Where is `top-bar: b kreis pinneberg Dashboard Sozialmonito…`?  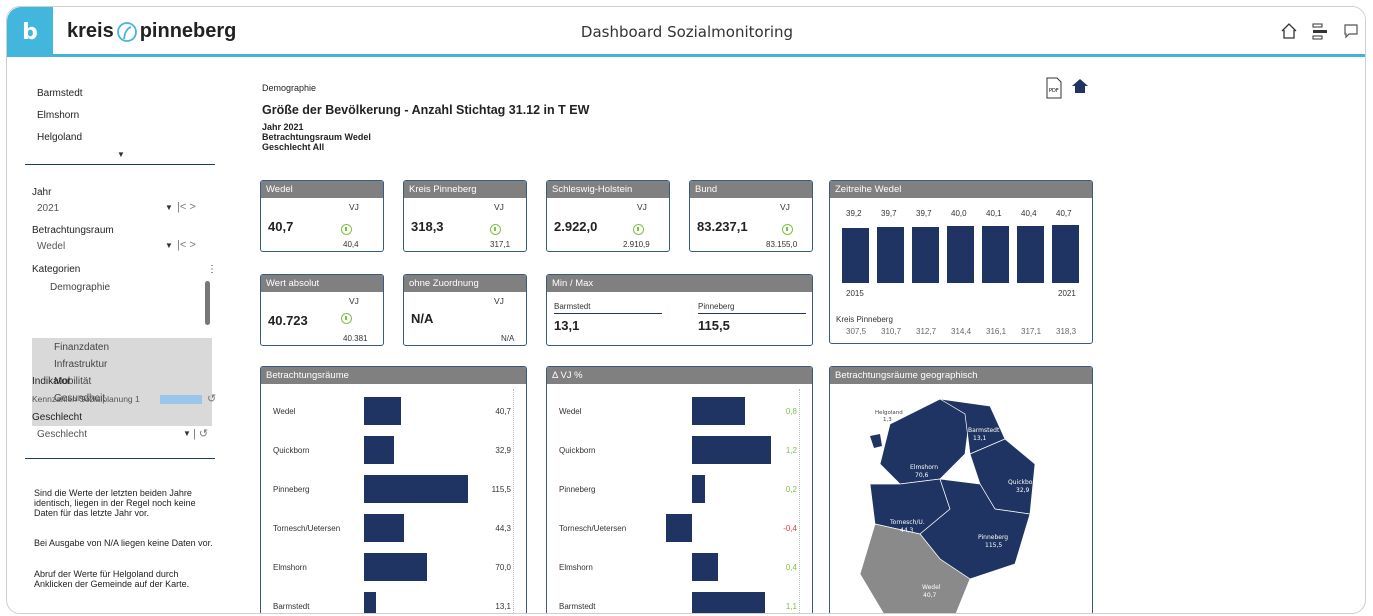 top-bar: b kreis pinneberg Dashboard Sozialmonito… is located at coordinates (686, 32).